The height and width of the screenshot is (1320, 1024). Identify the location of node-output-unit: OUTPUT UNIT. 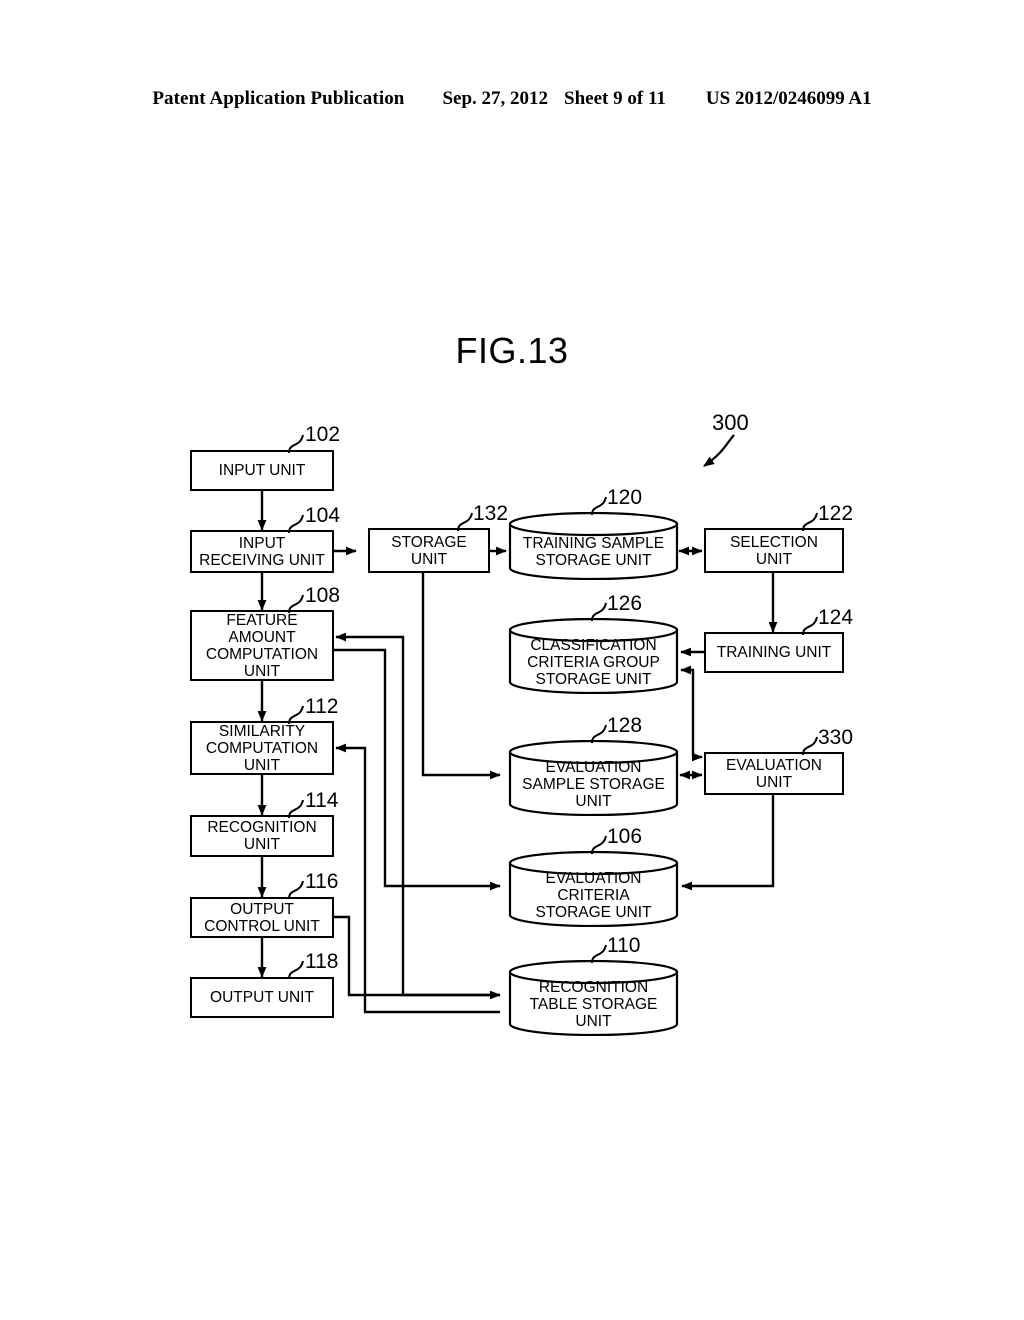
(262, 997).